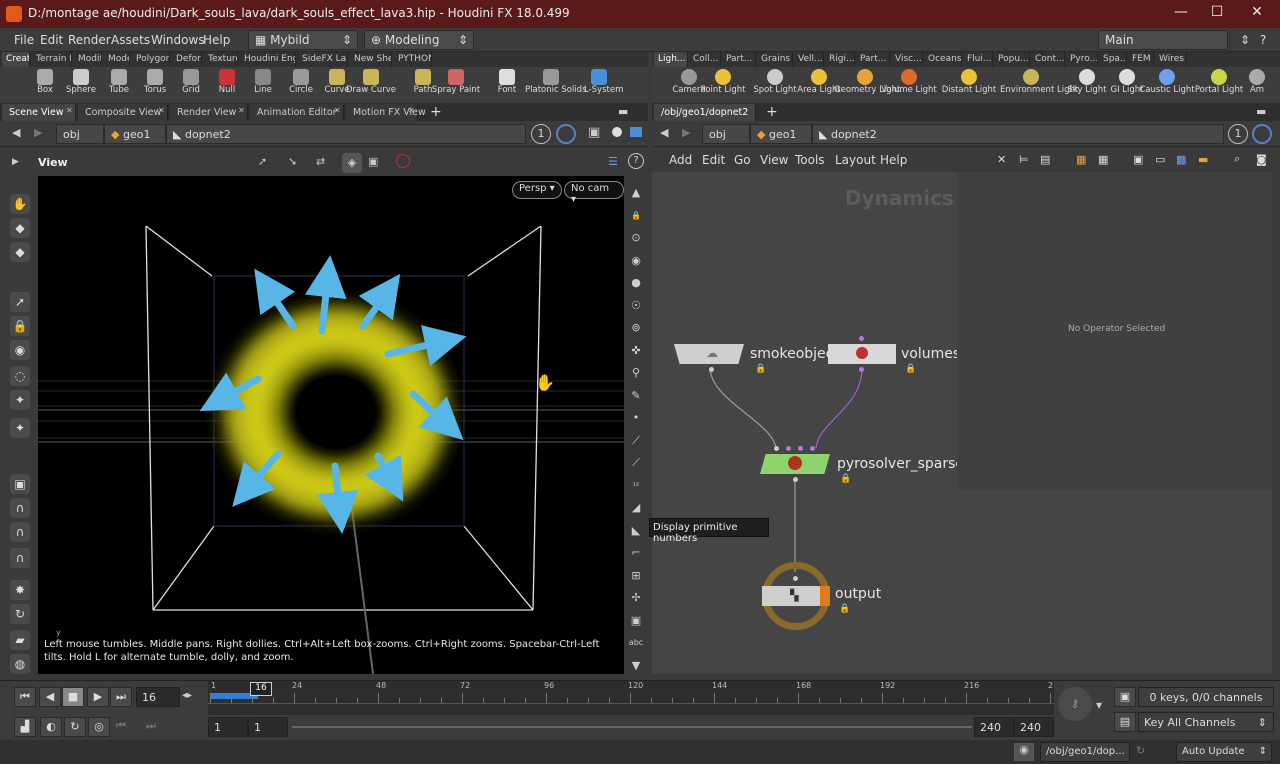 The image size is (1280, 764). I want to click on tool-grid: Grid, so click(191, 85).